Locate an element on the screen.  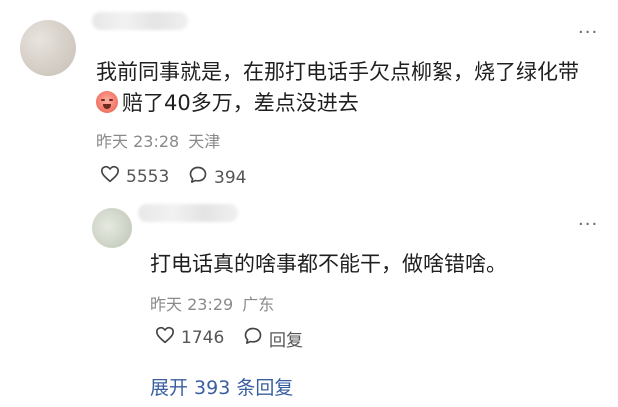
avatar is located at coordinates (48, 48).